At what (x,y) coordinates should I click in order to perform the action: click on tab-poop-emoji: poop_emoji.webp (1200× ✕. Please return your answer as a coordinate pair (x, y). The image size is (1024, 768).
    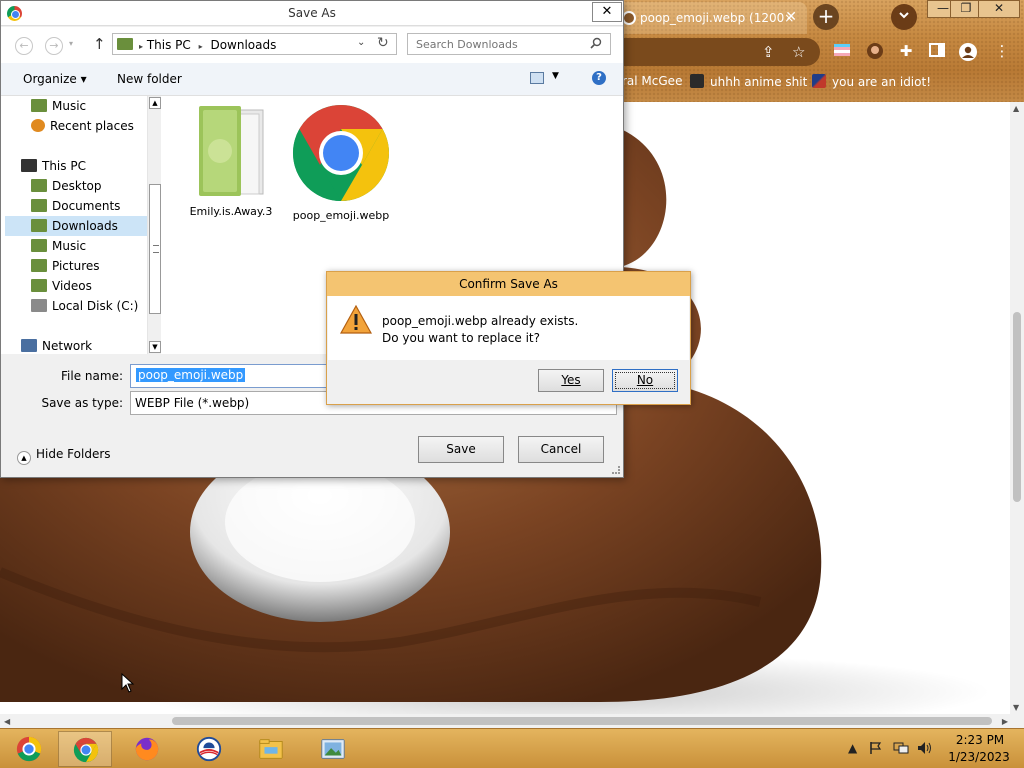
    Looking at the image, I should click on (709, 18).